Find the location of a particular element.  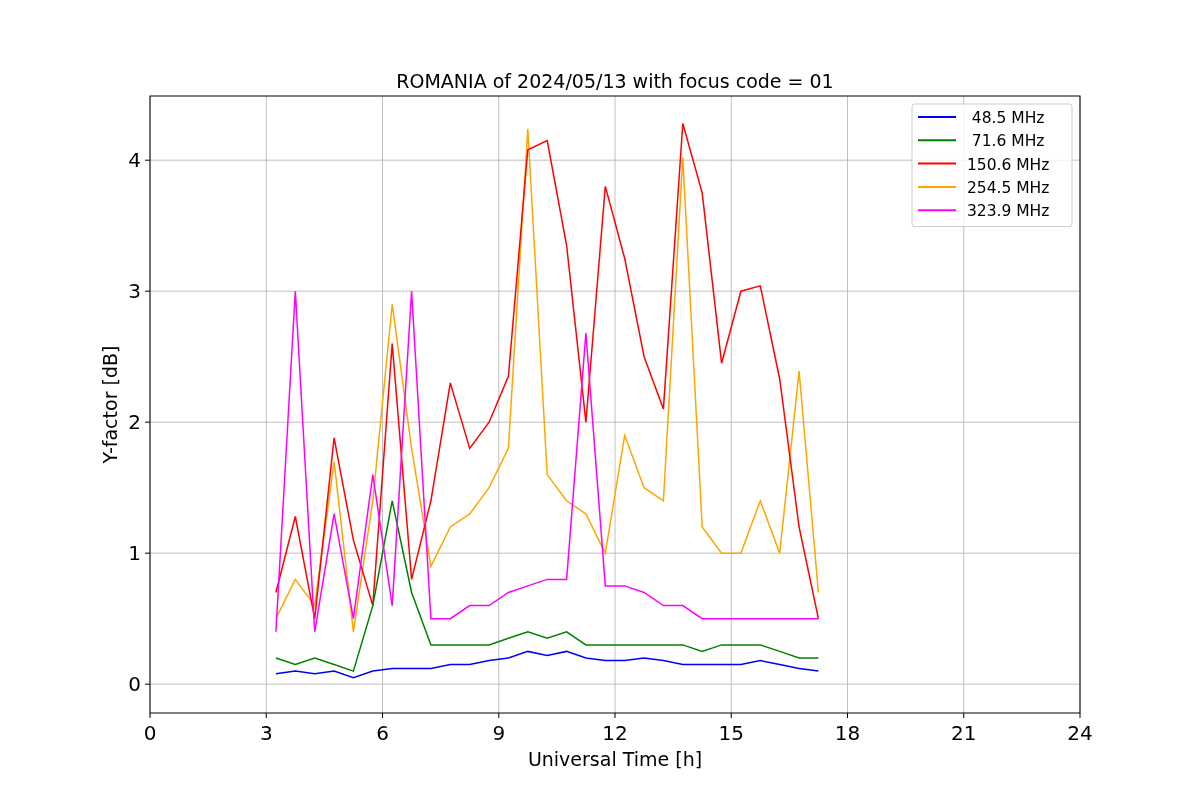

legend-label: 48.5 MHz is located at coordinates (1008, 118).